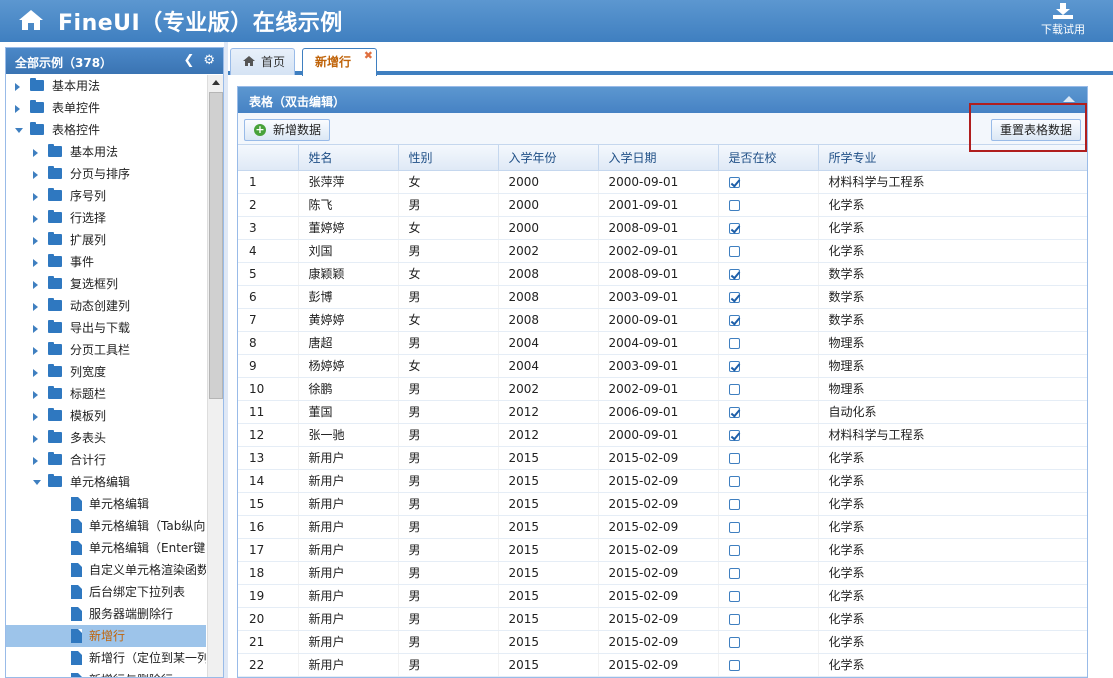  Describe the element at coordinates (106, 350) in the screenshot. I see `tree-node: 分页工具栏` at that location.